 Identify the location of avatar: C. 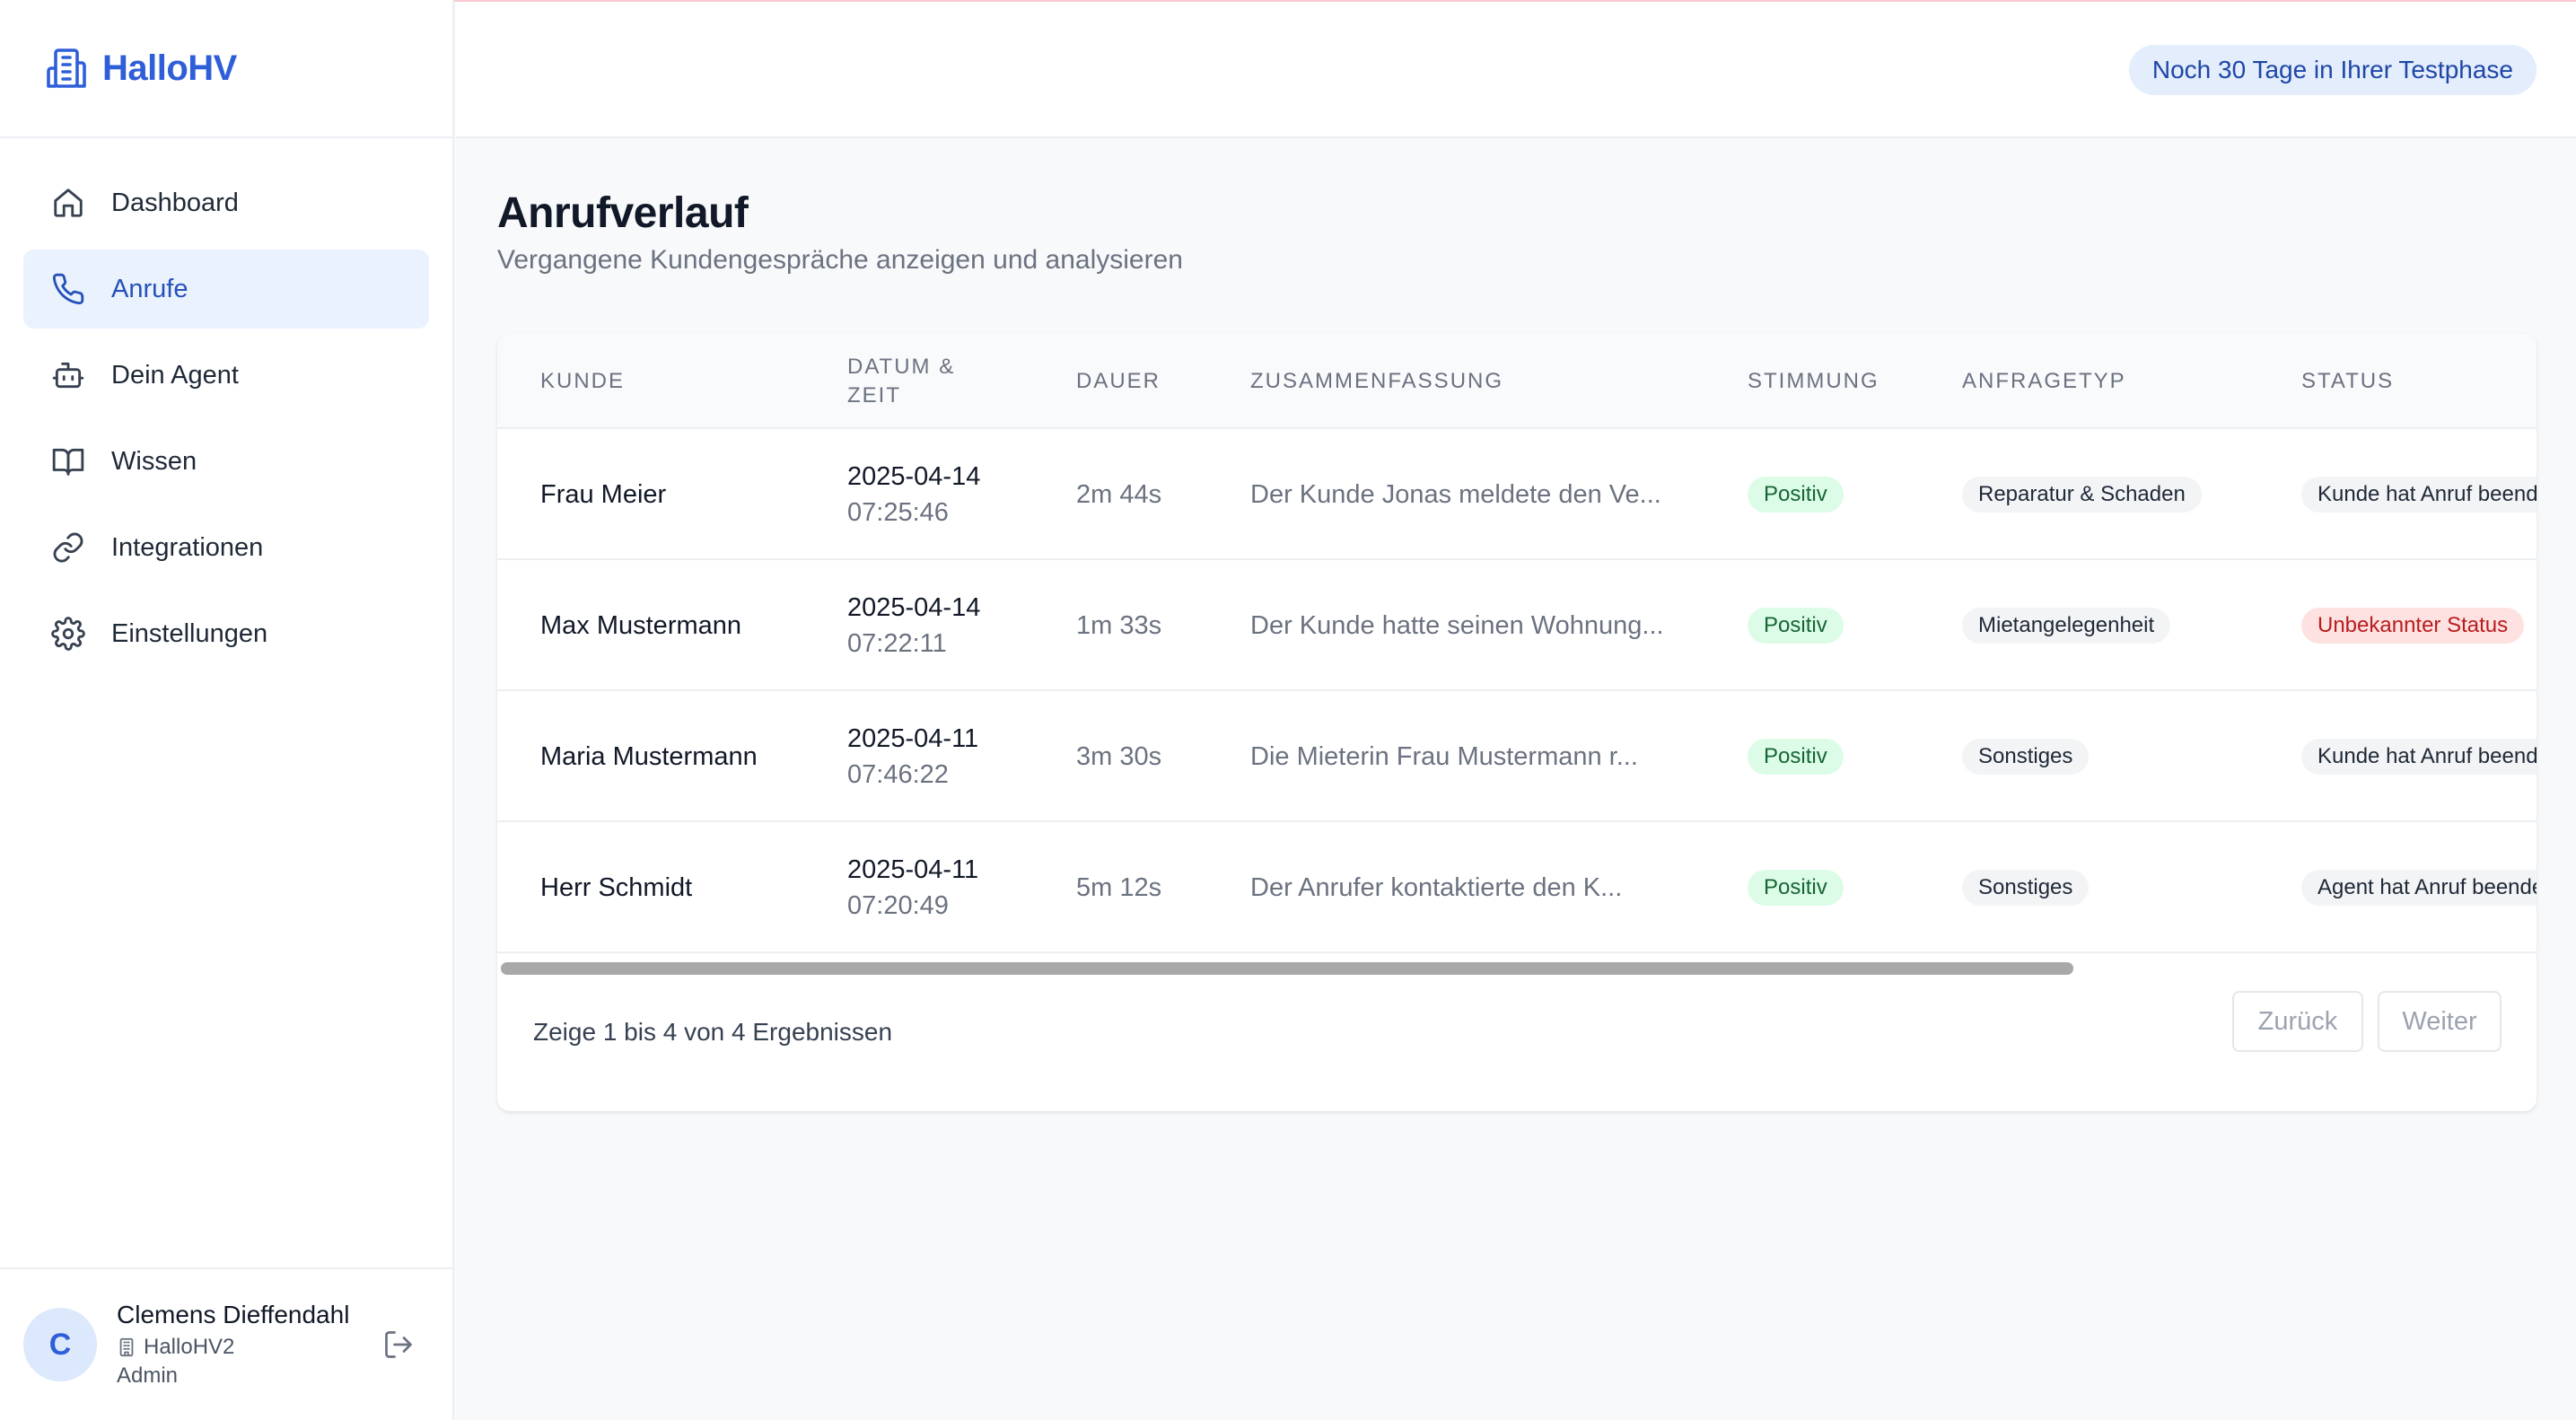
(60, 1344).